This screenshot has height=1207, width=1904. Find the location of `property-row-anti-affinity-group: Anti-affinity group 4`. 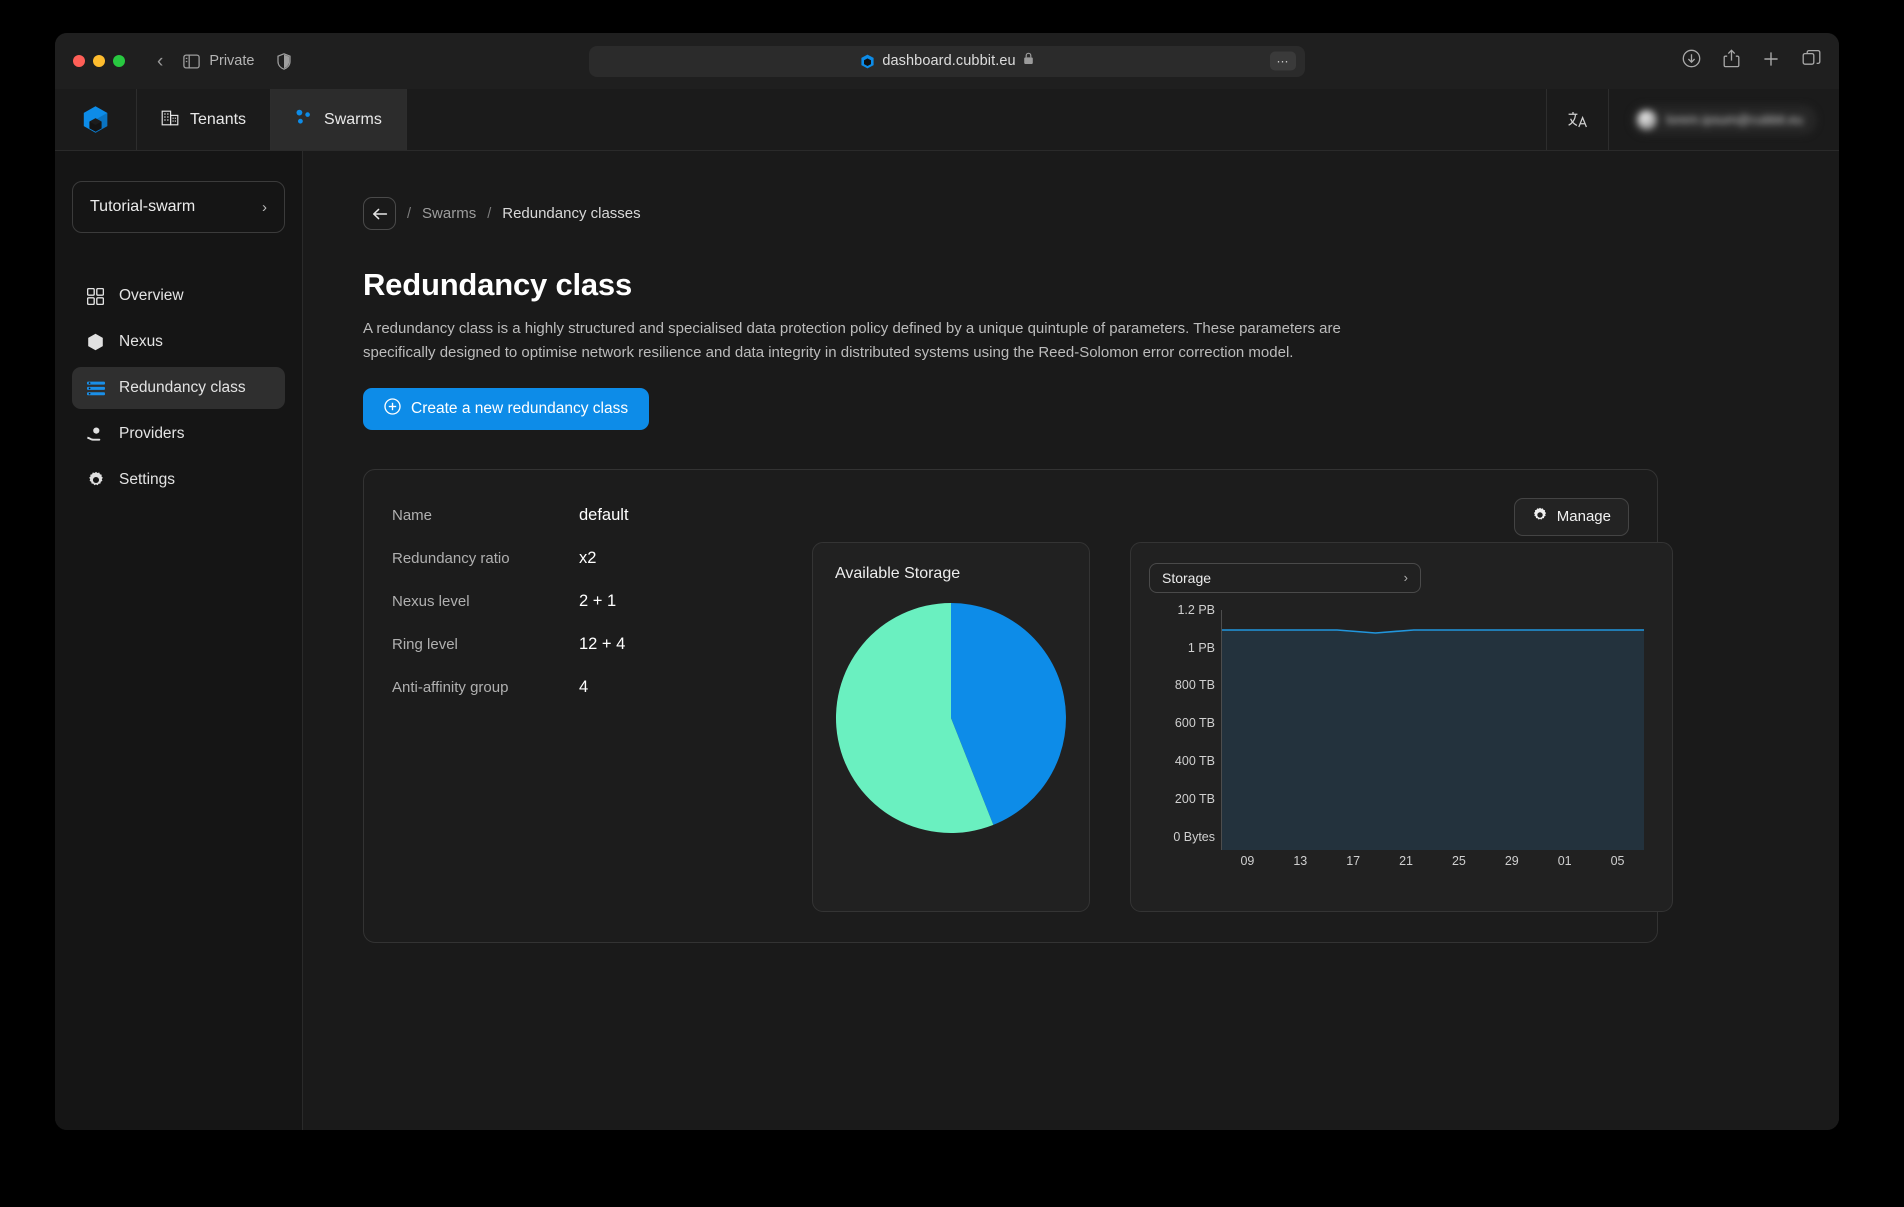

property-row-anti-affinity-group: Anti-affinity group 4 is located at coordinates (602, 699).